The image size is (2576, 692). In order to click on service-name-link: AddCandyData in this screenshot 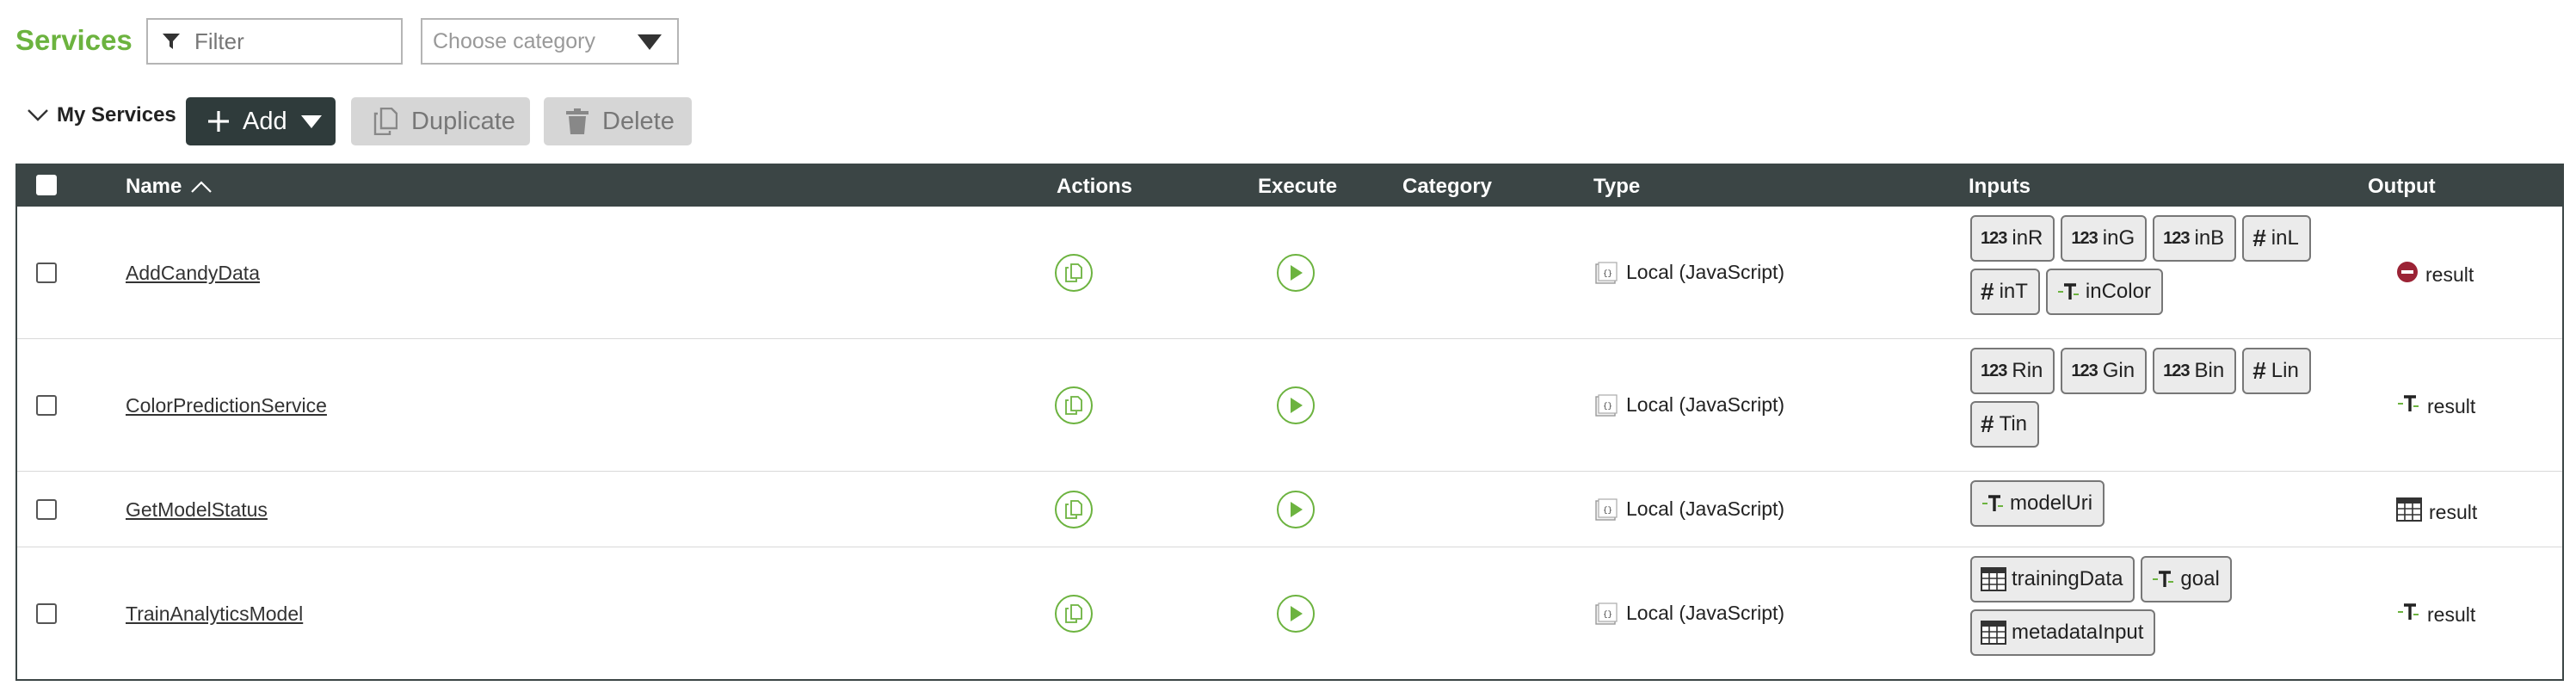, I will do `click(193, 273)`.